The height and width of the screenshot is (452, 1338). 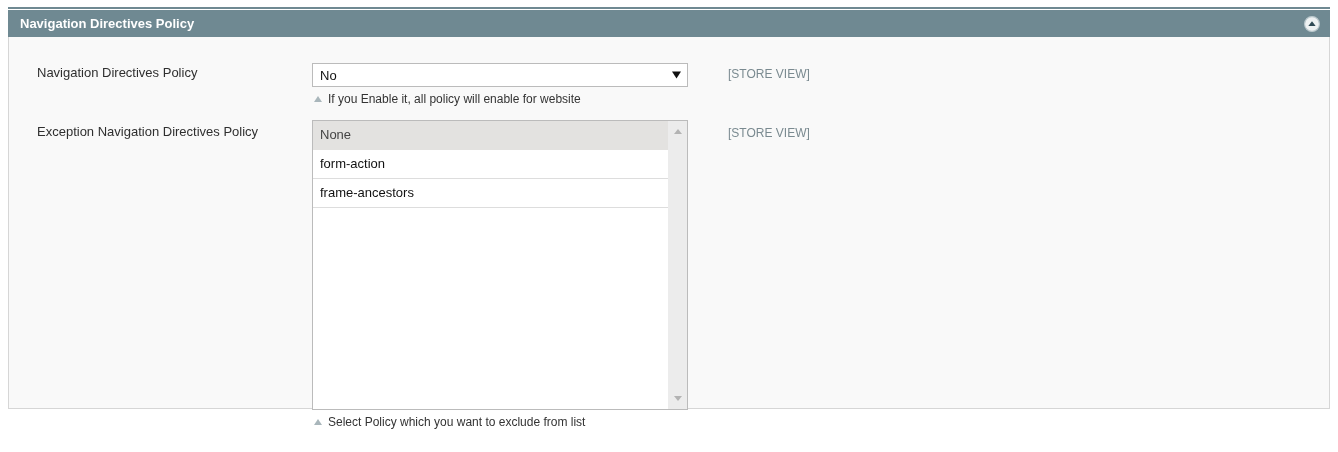 What do you see at coordinates (148, 132) in the screenshot?
I see `field-label: Exception Navigation Directives Policy` at bounding box center [148, 132].